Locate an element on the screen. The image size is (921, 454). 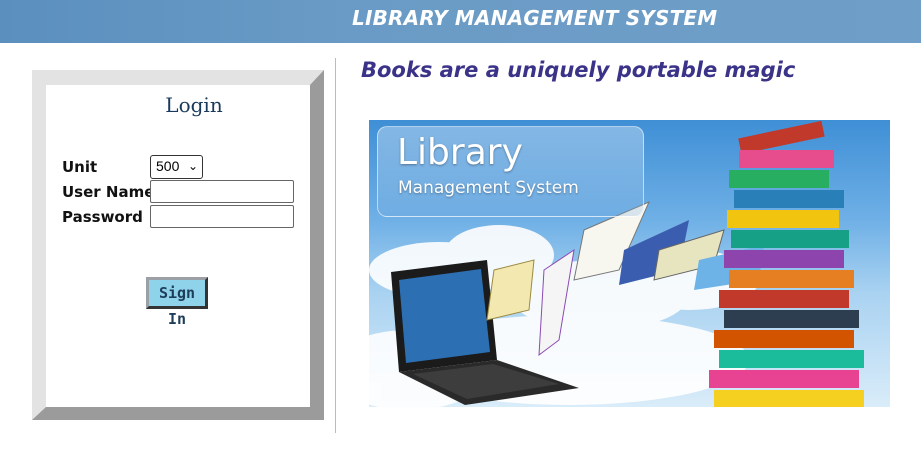
banner-title: Library is located at coordinates (460, 152).